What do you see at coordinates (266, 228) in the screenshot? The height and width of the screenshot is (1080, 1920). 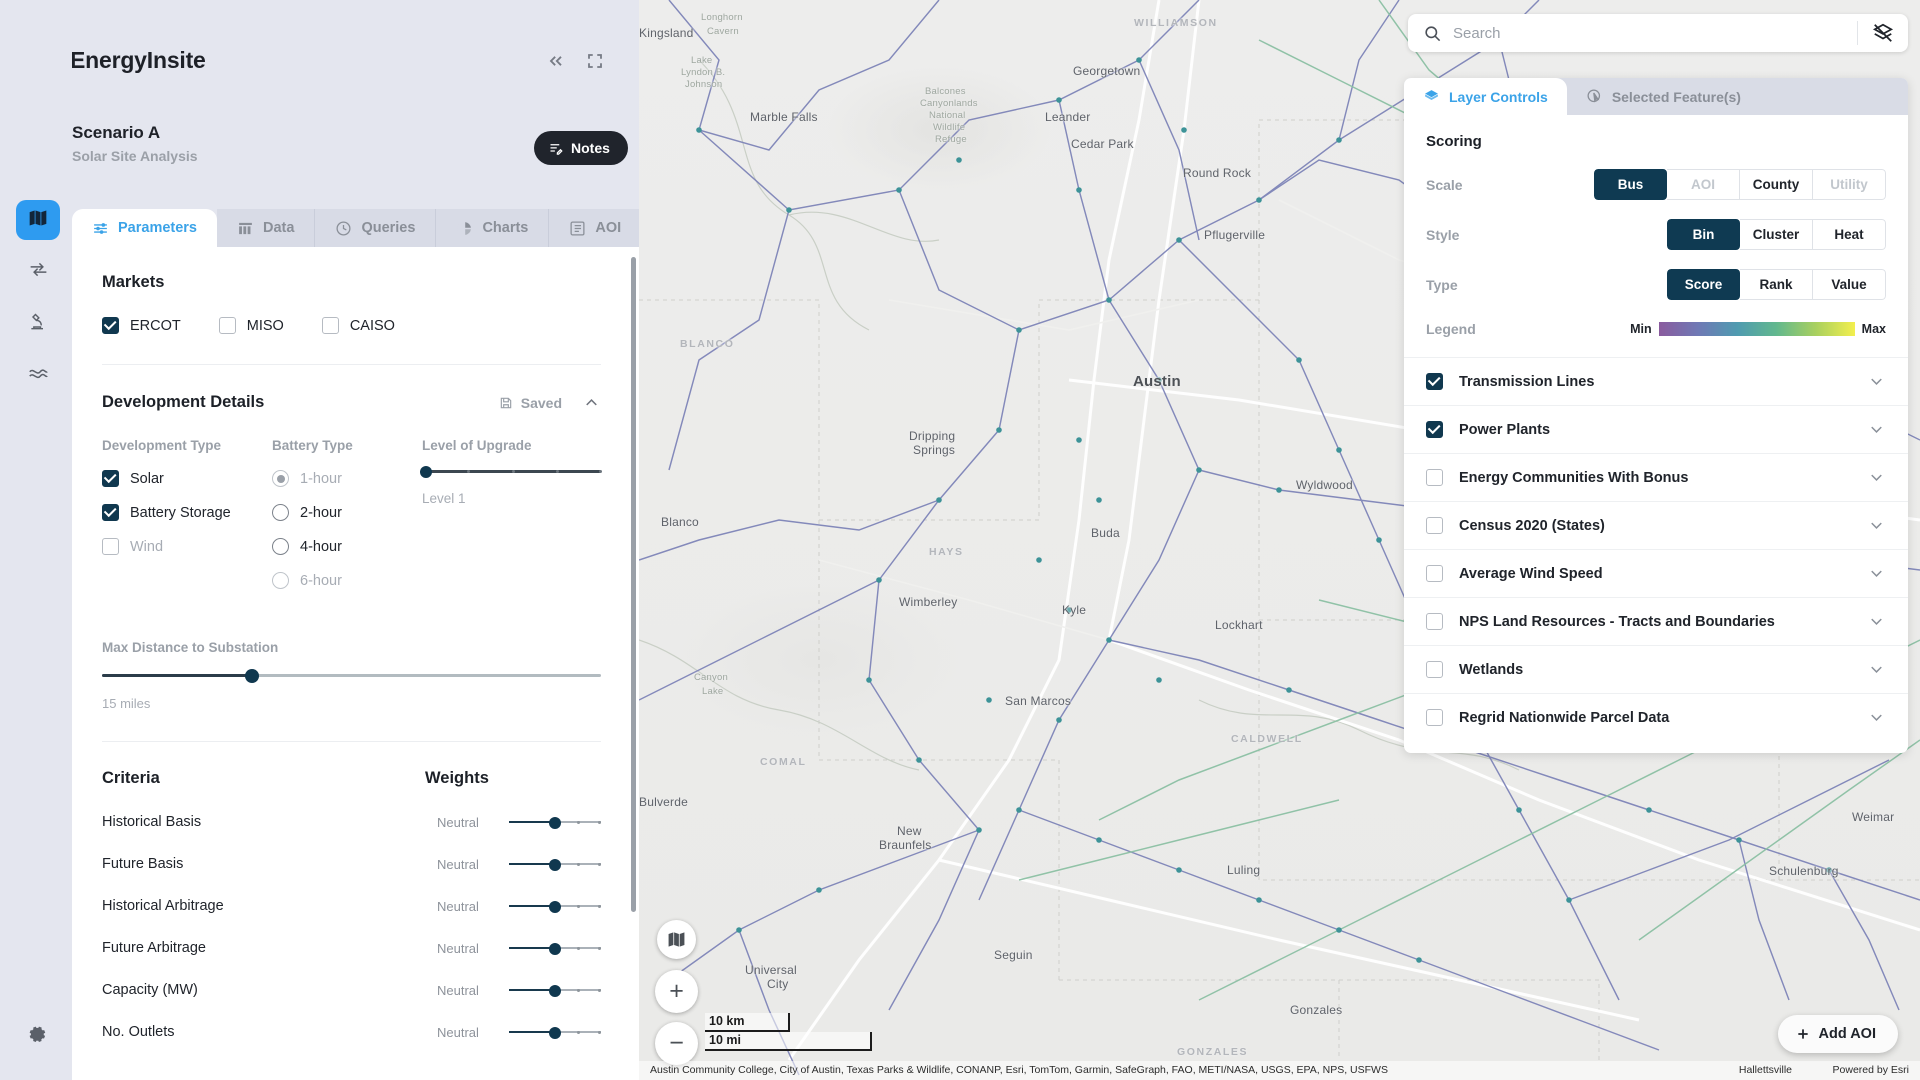 I see `tab-data: Data` at bounding box center [266, 228].